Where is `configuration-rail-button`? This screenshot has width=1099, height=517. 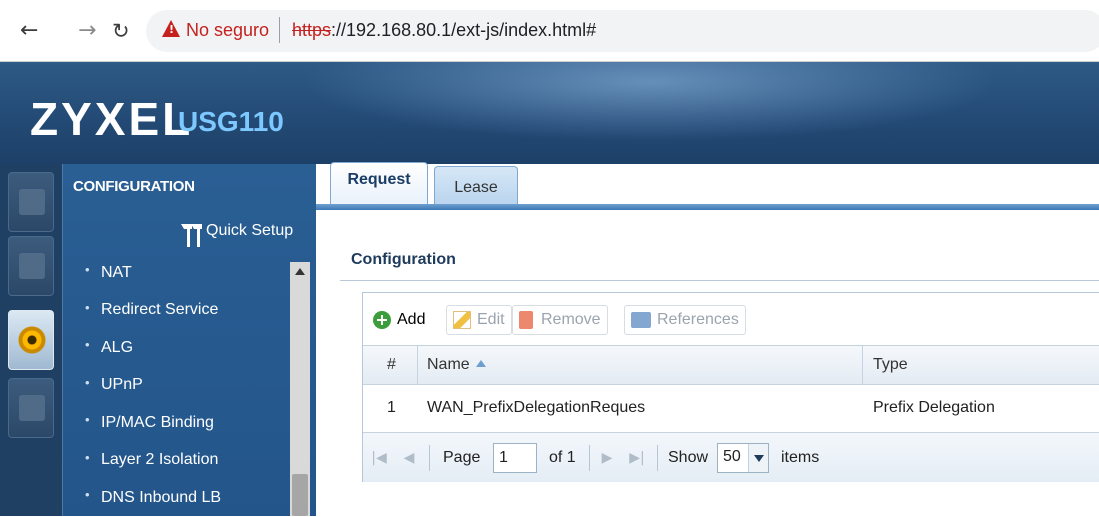
configuration-rail-button is located at coordinates (31, 340).